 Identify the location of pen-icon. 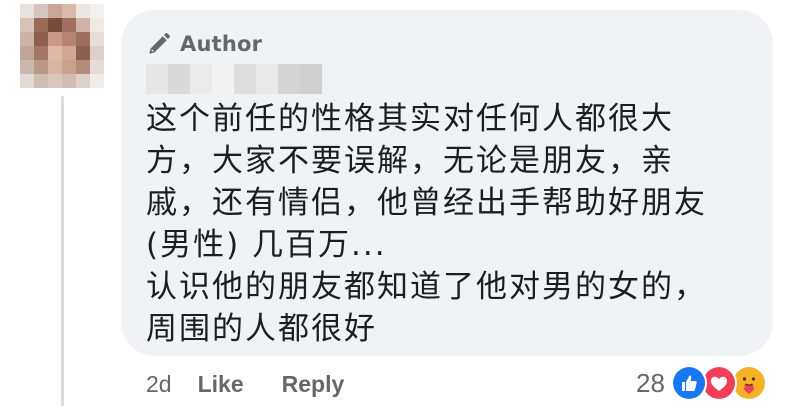
(160, 43).